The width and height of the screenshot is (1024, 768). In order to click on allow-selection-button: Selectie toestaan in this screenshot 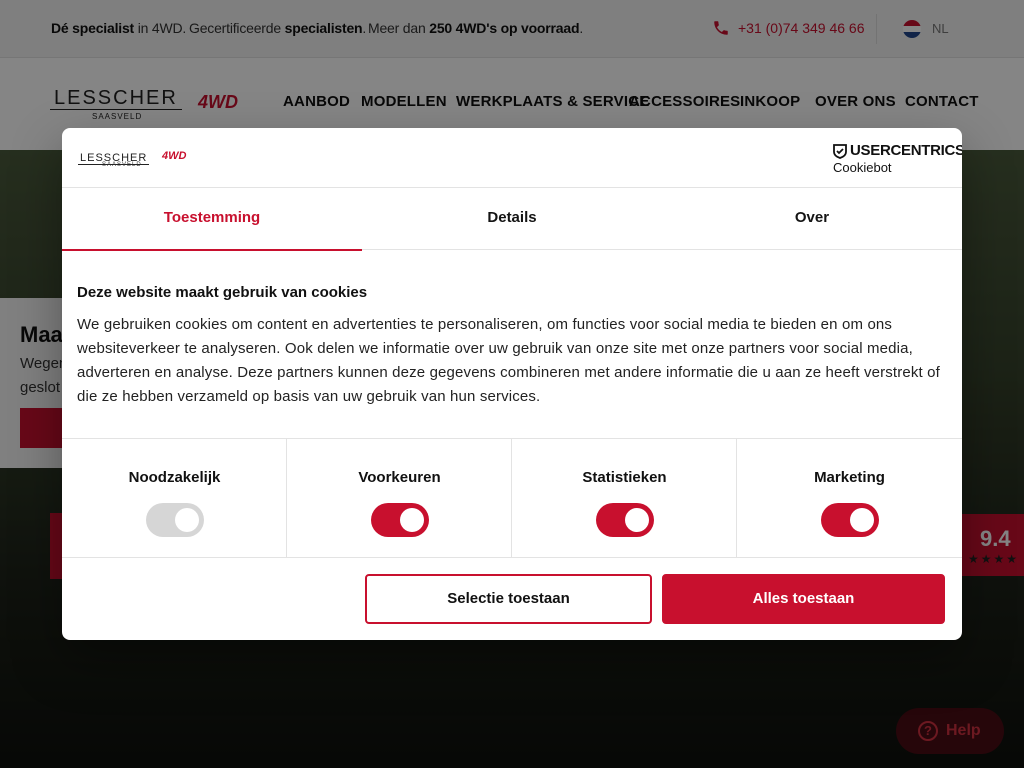, I will do `click(508, 599)`.